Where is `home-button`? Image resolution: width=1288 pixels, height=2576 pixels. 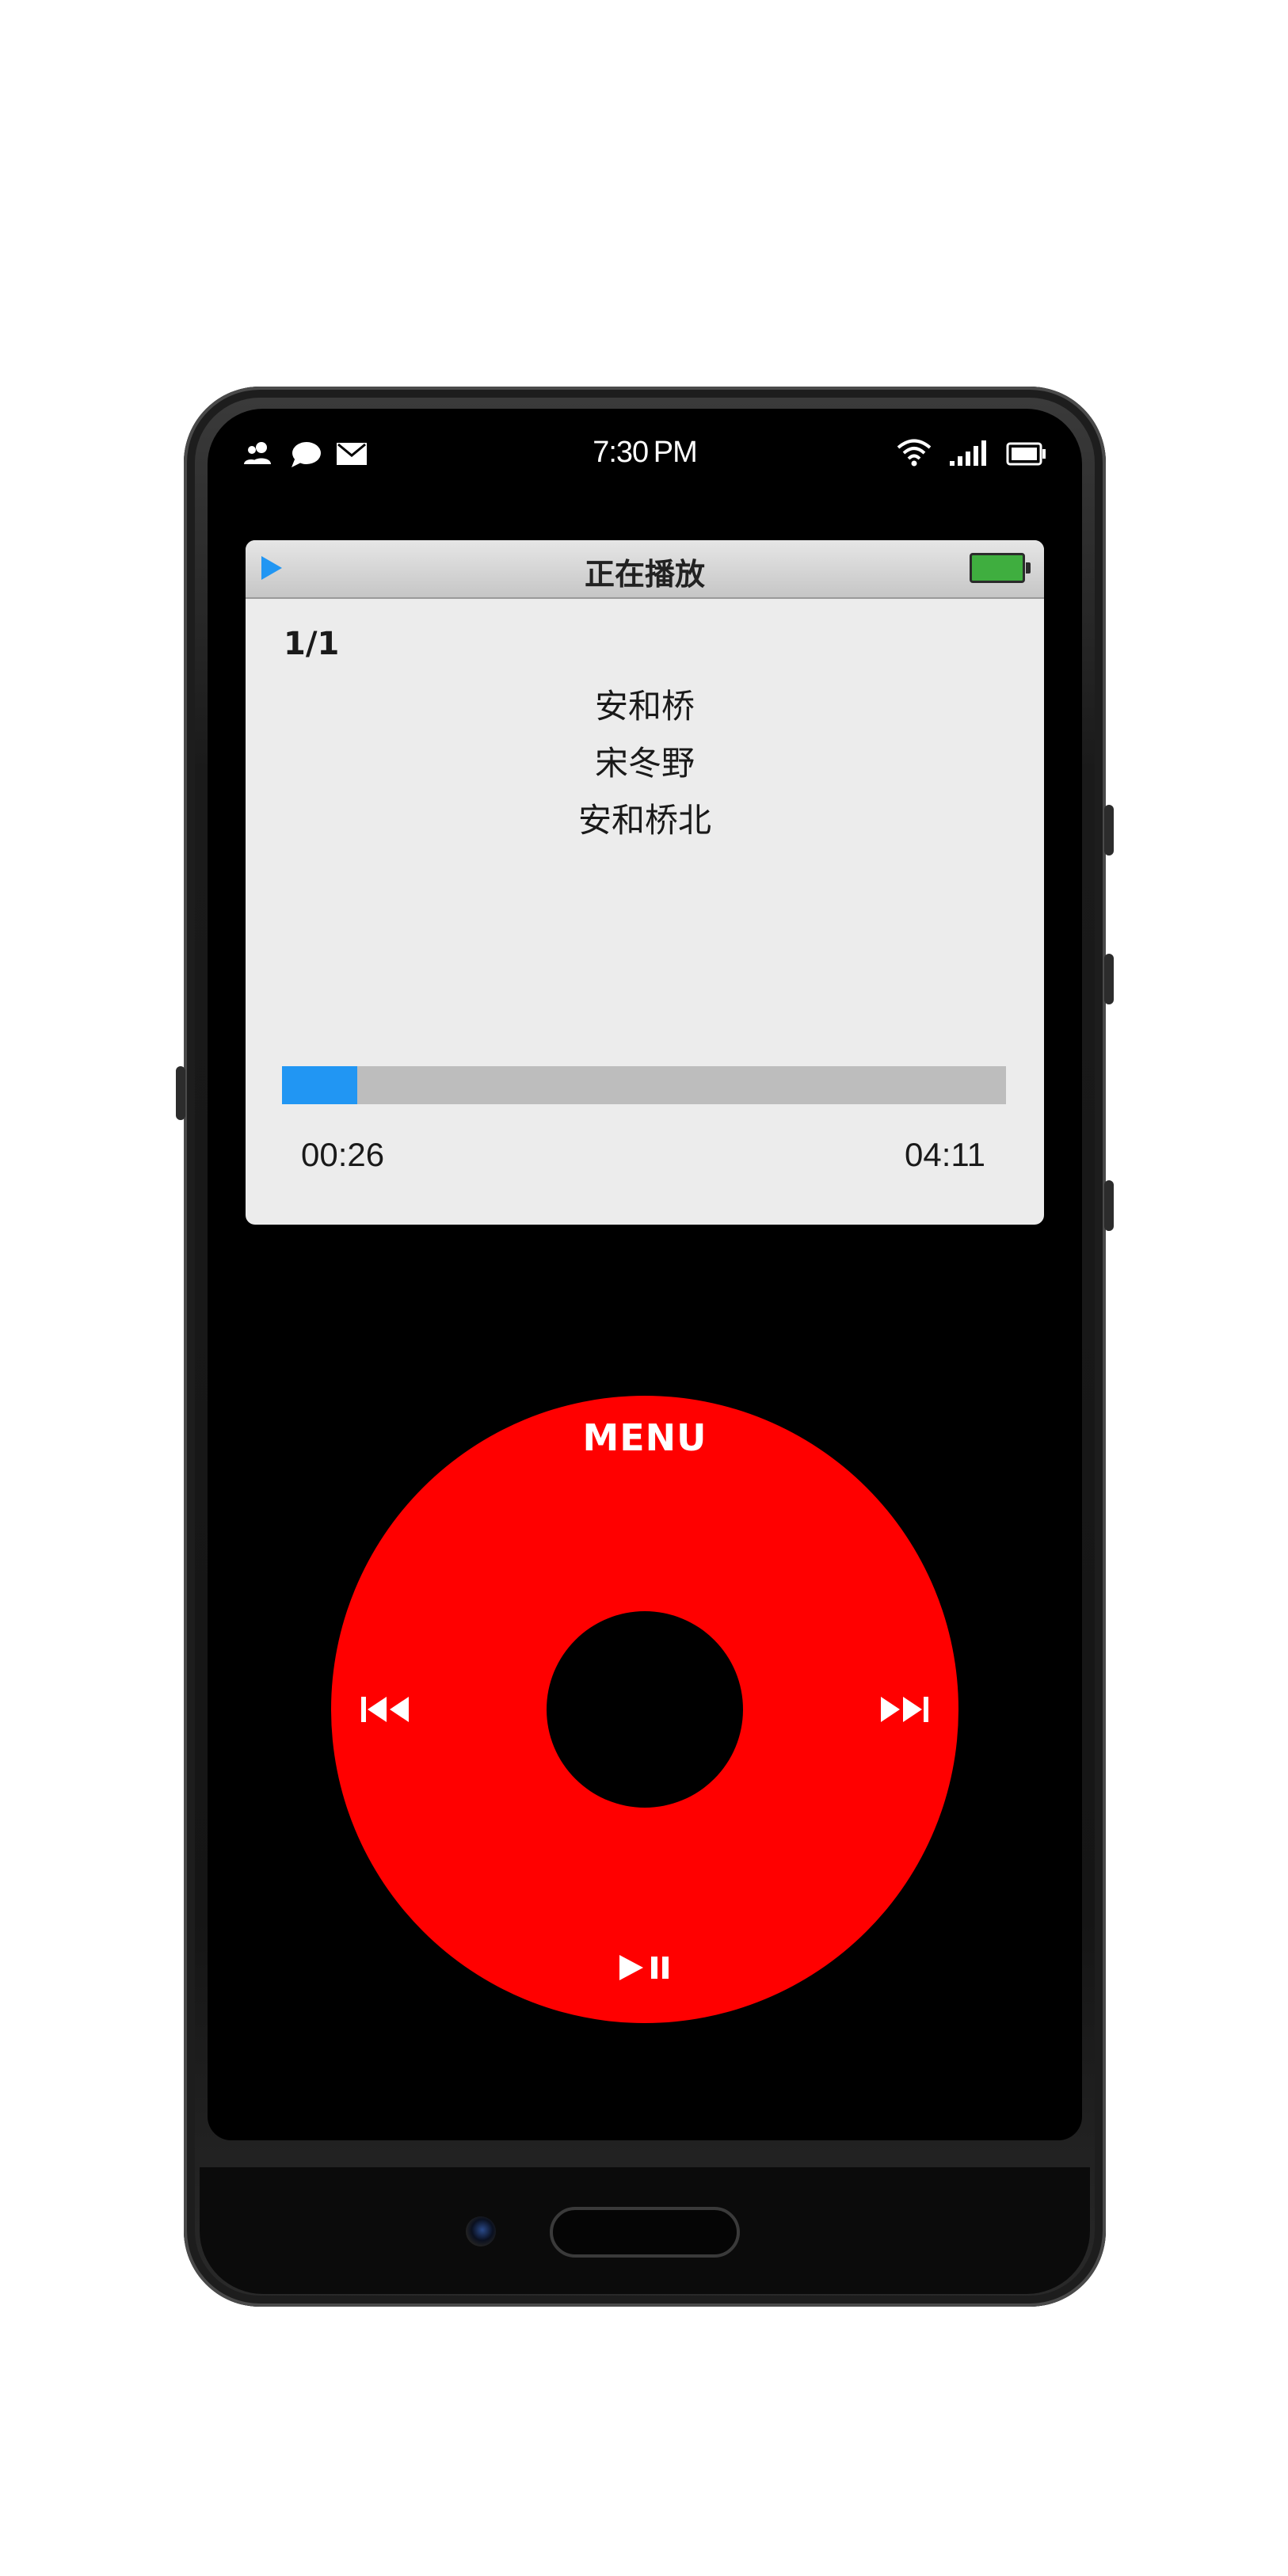
home-button is located at coordinates (645, 2233).